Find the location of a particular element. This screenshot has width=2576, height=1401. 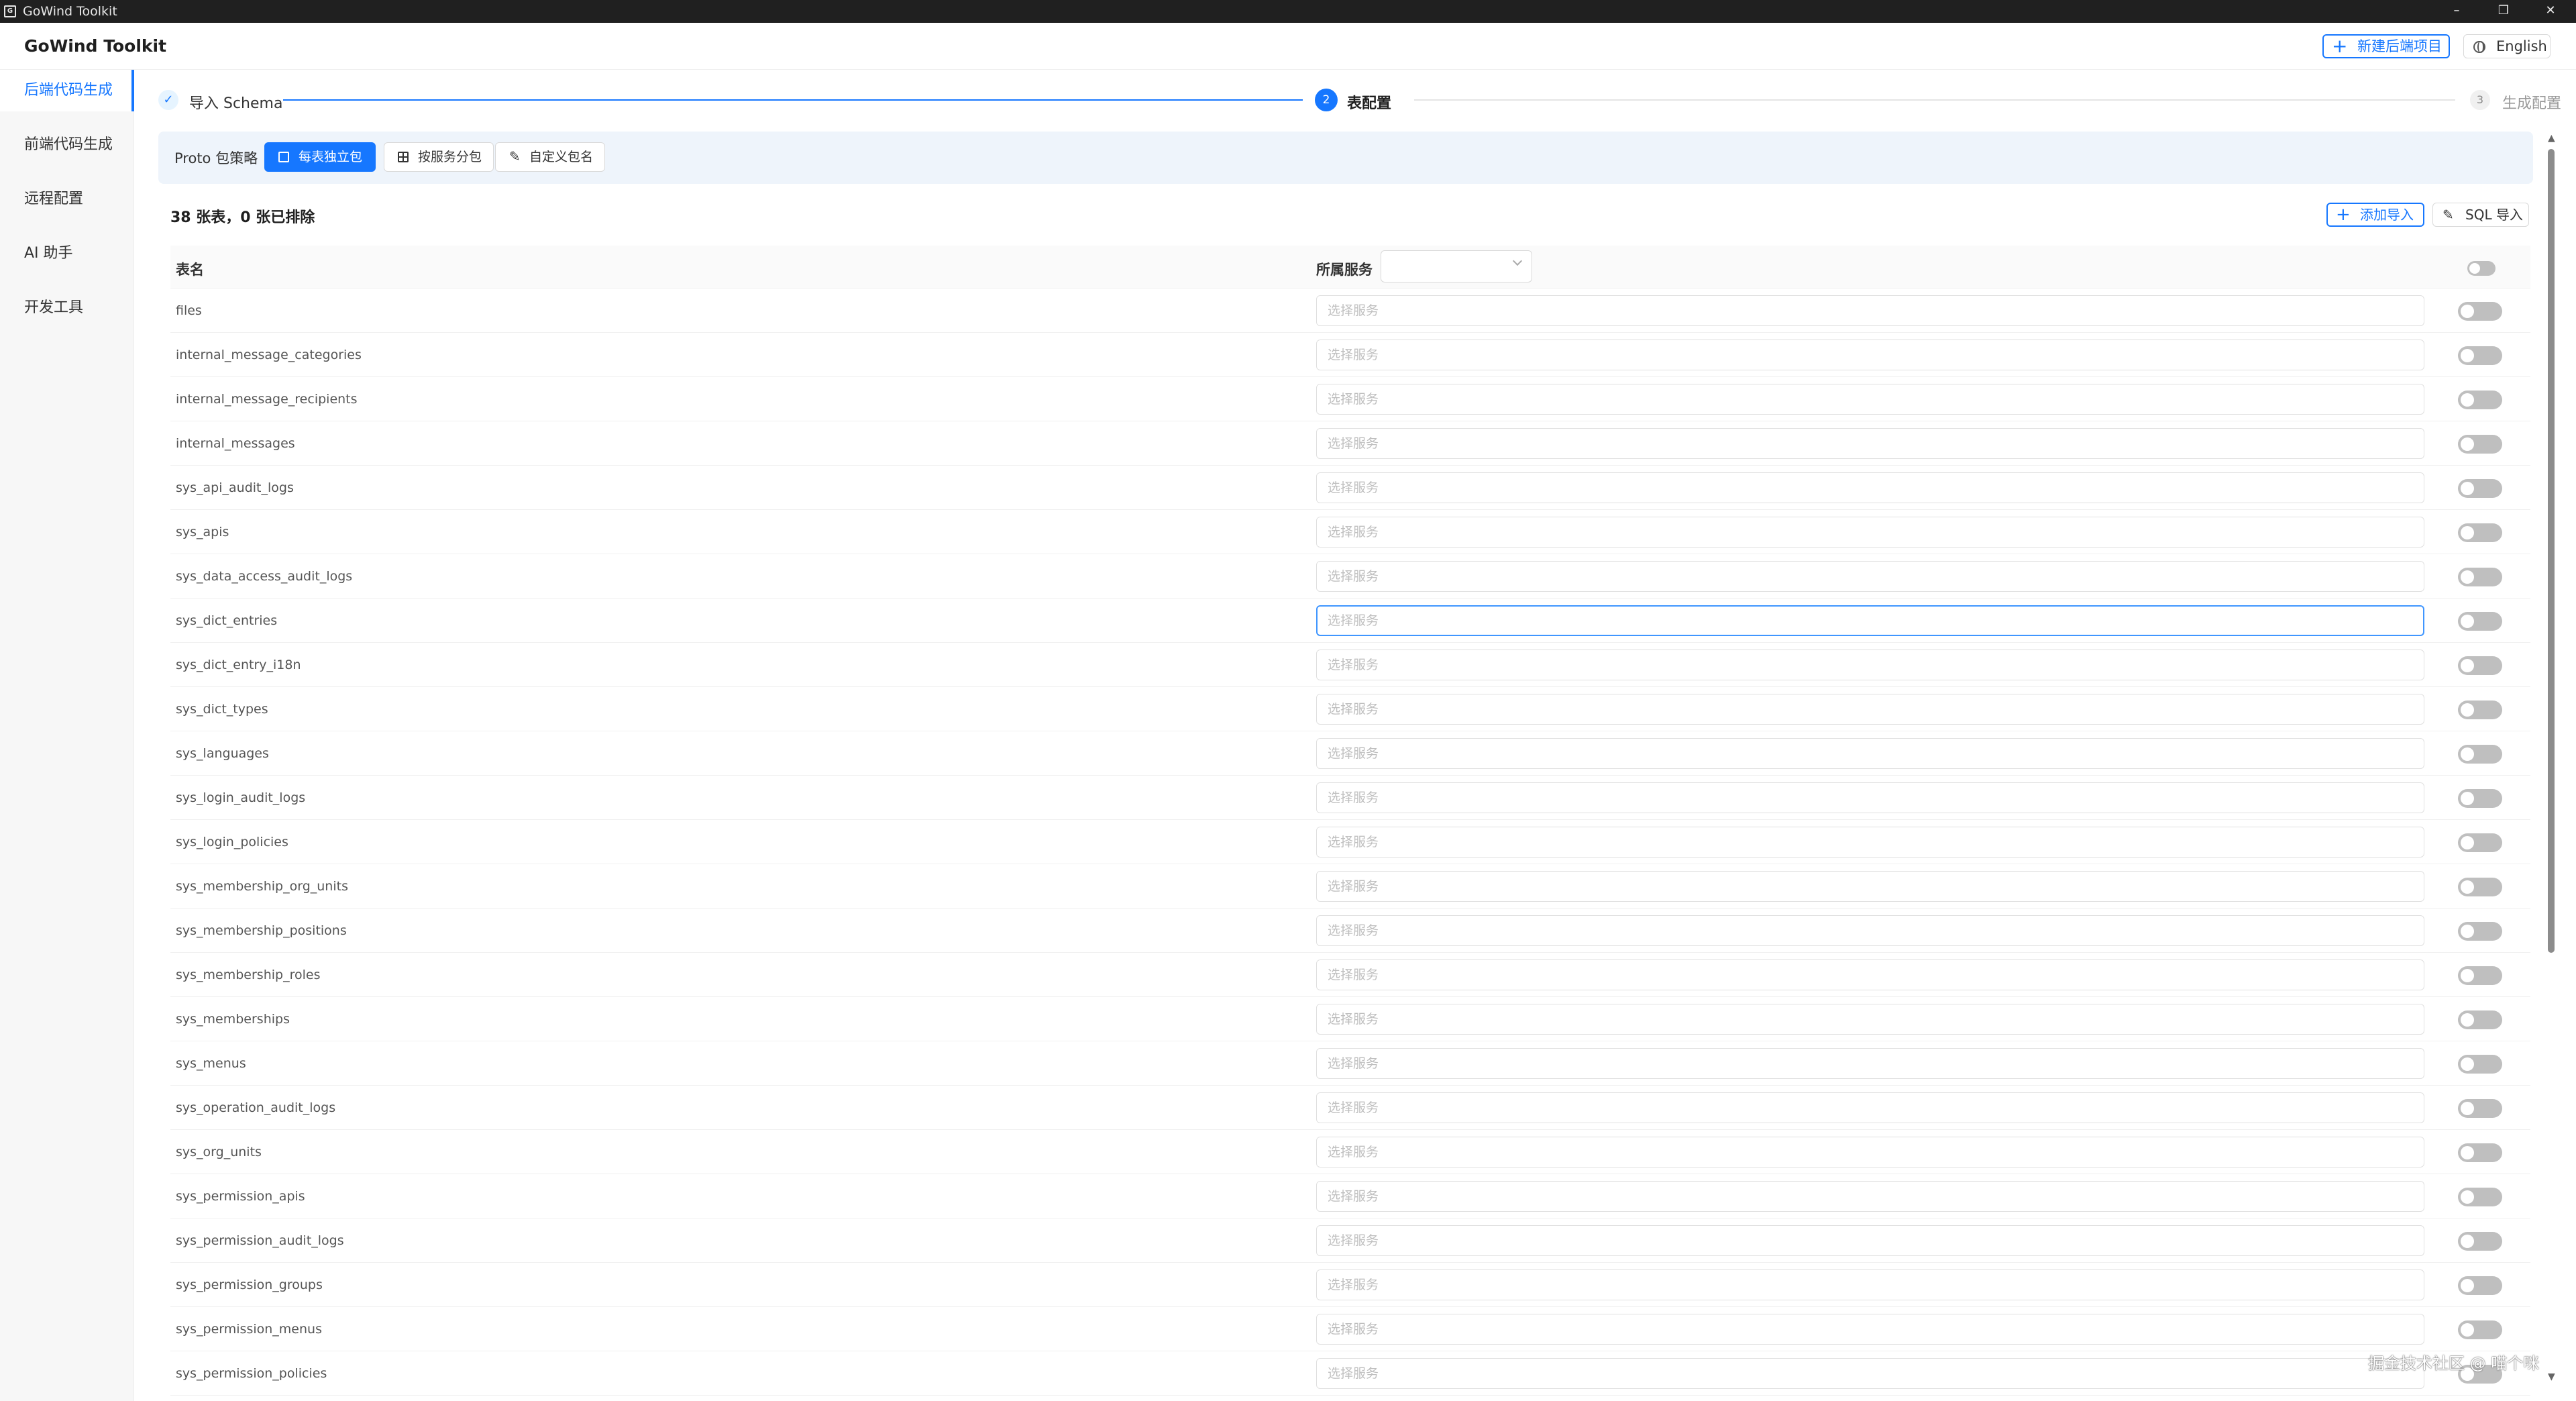

close-icon: ✕ is located at coordinates (2550, 11).